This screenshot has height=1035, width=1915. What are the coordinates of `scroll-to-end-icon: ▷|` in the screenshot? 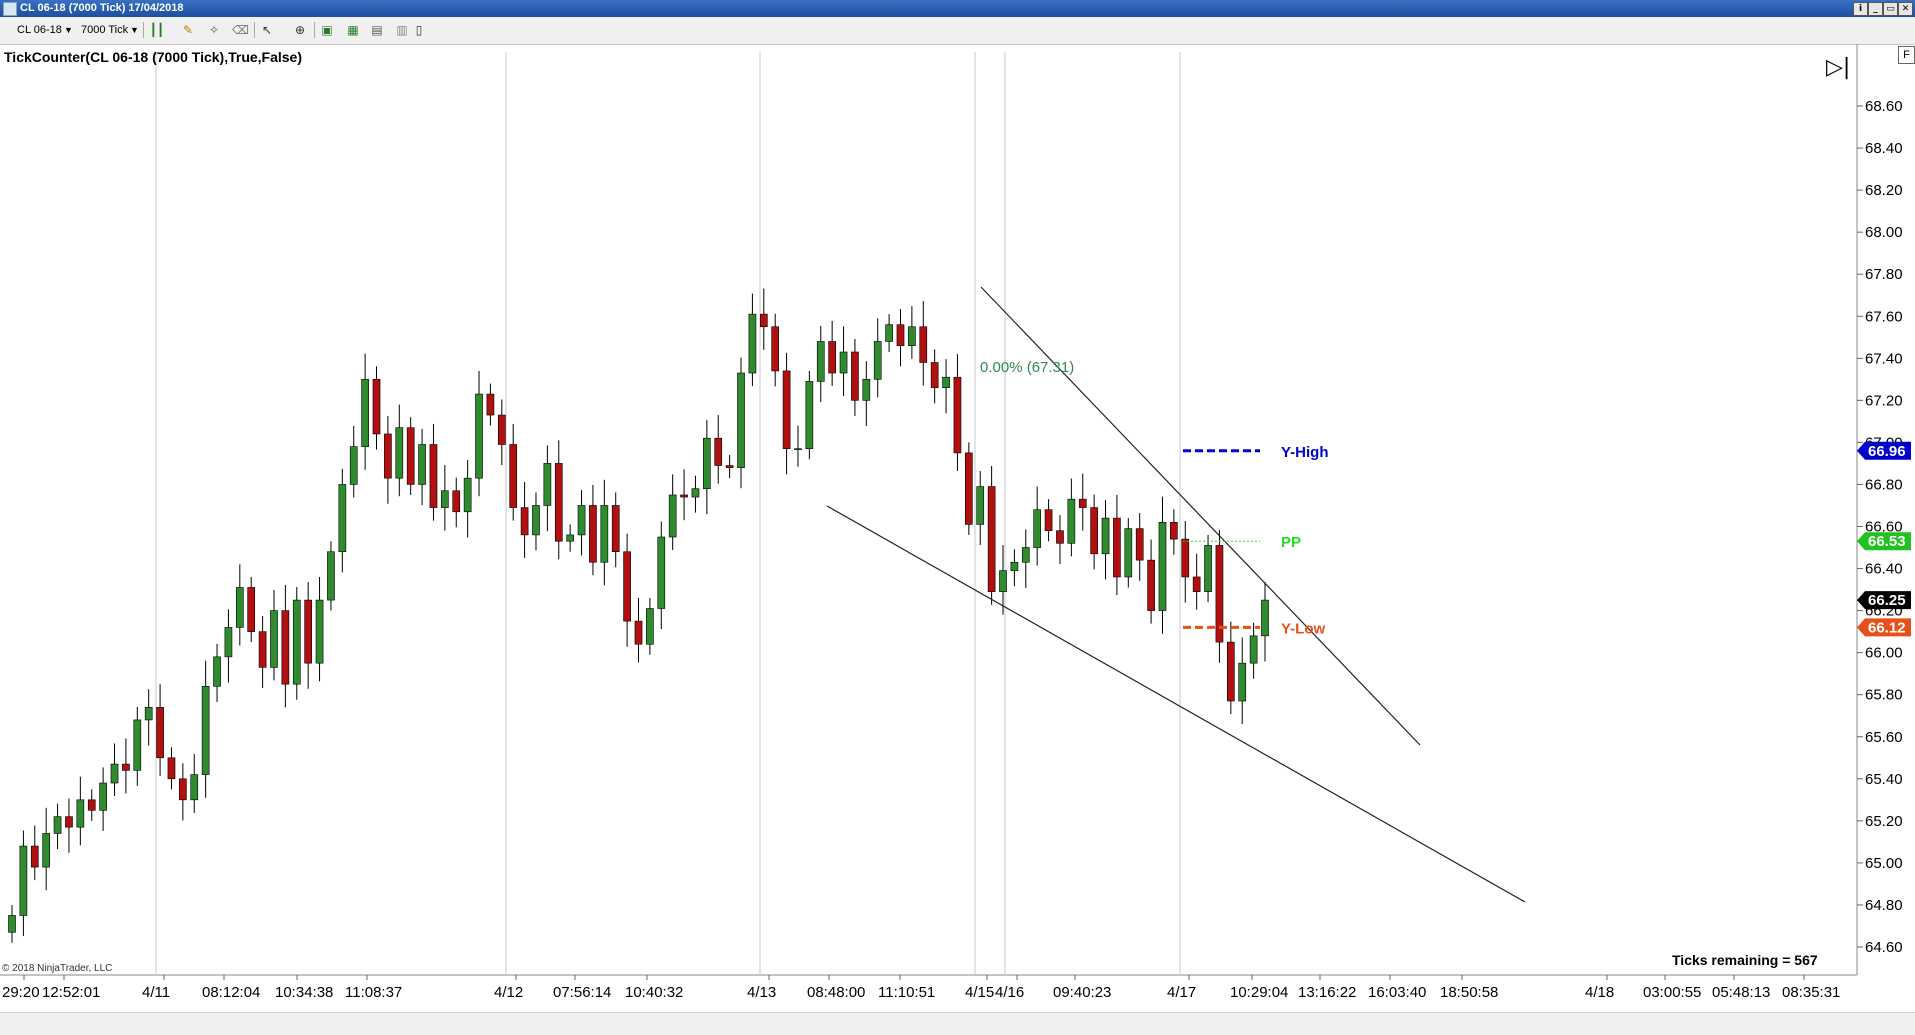 It's located at (1838, 67).